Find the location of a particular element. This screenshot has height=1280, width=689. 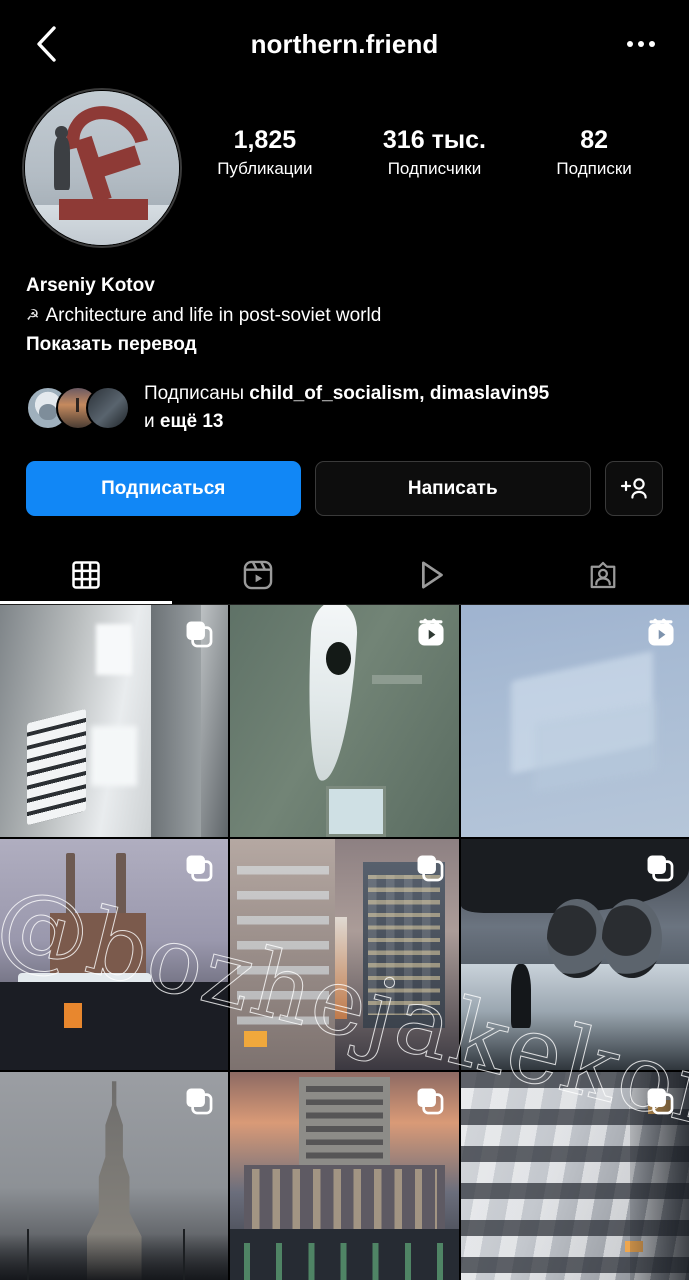

tab-posts is located at coordinates (86, 575).